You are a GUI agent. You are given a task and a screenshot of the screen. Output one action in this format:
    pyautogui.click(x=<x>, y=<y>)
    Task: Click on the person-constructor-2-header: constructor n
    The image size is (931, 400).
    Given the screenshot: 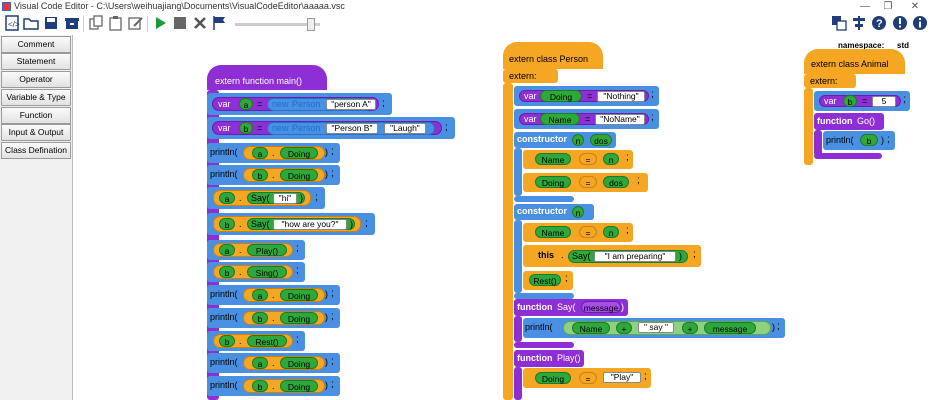 What is the action you would take?
    pyautogui.click(x=554, y=212)
    